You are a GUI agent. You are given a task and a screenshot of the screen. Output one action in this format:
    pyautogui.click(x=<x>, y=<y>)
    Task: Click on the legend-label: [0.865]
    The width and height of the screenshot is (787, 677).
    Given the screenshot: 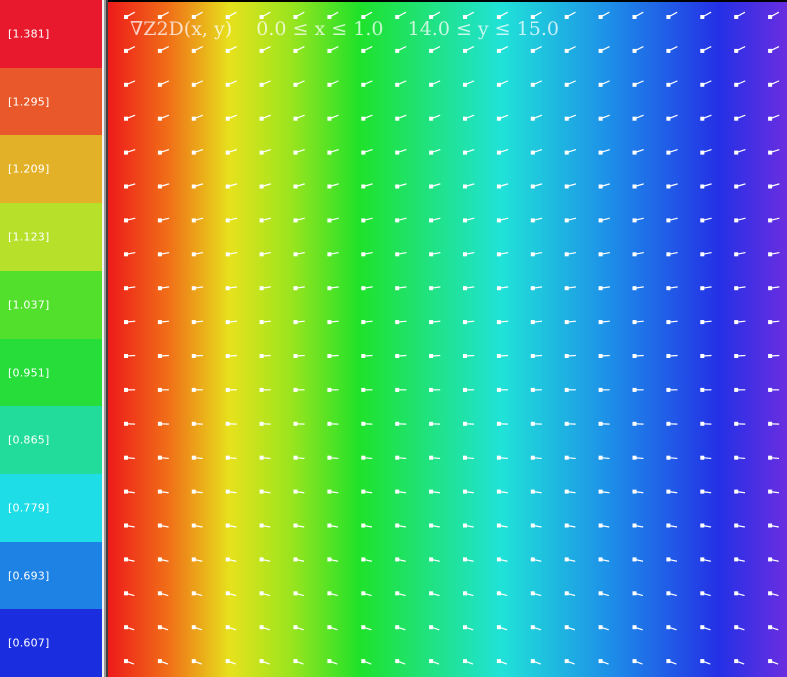 What is the action you would take?
    pyautogui.click(x=29, y=440)
    